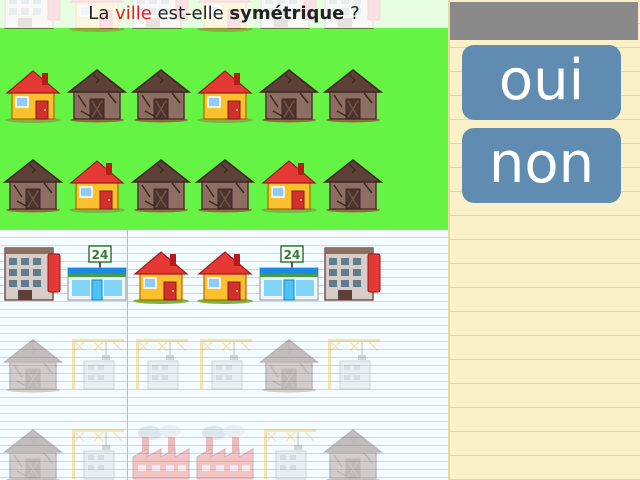  What do you see at coordinates (352, 13) in the screenshot?
I see `question-part3: ?` at bounding box center [352, 13].